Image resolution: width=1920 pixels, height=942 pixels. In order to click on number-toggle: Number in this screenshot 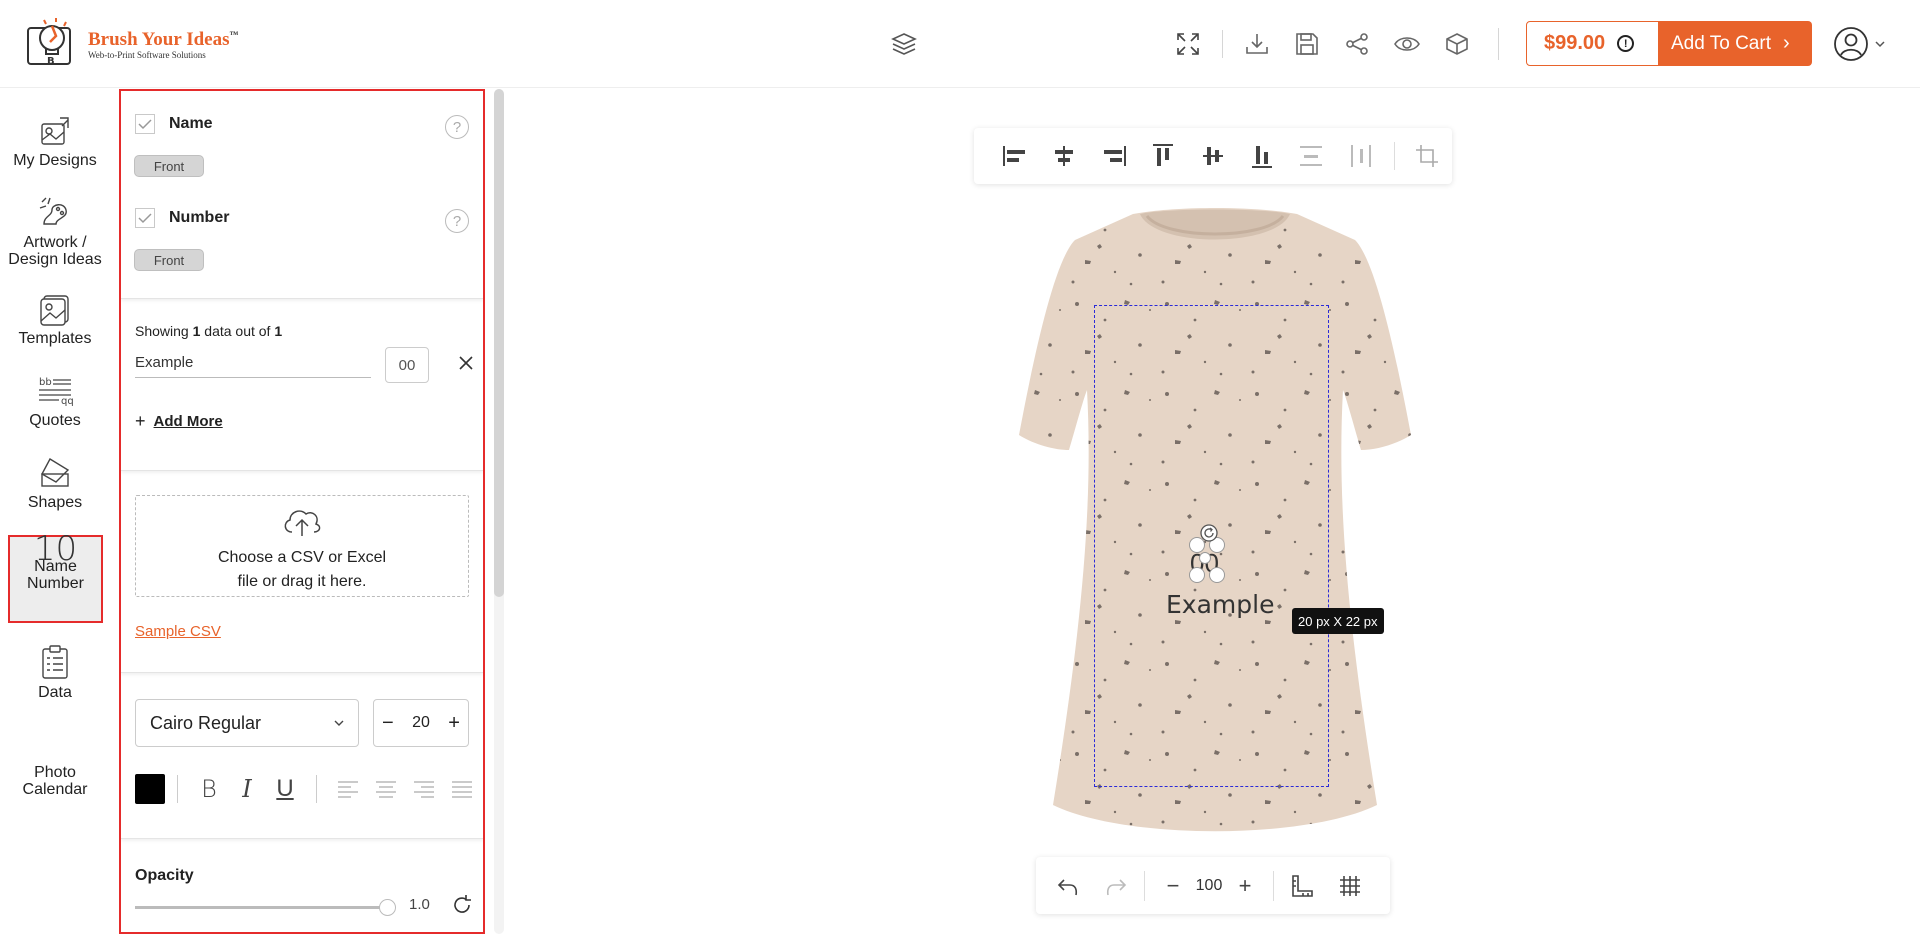, I will do `click(182, 218)`.